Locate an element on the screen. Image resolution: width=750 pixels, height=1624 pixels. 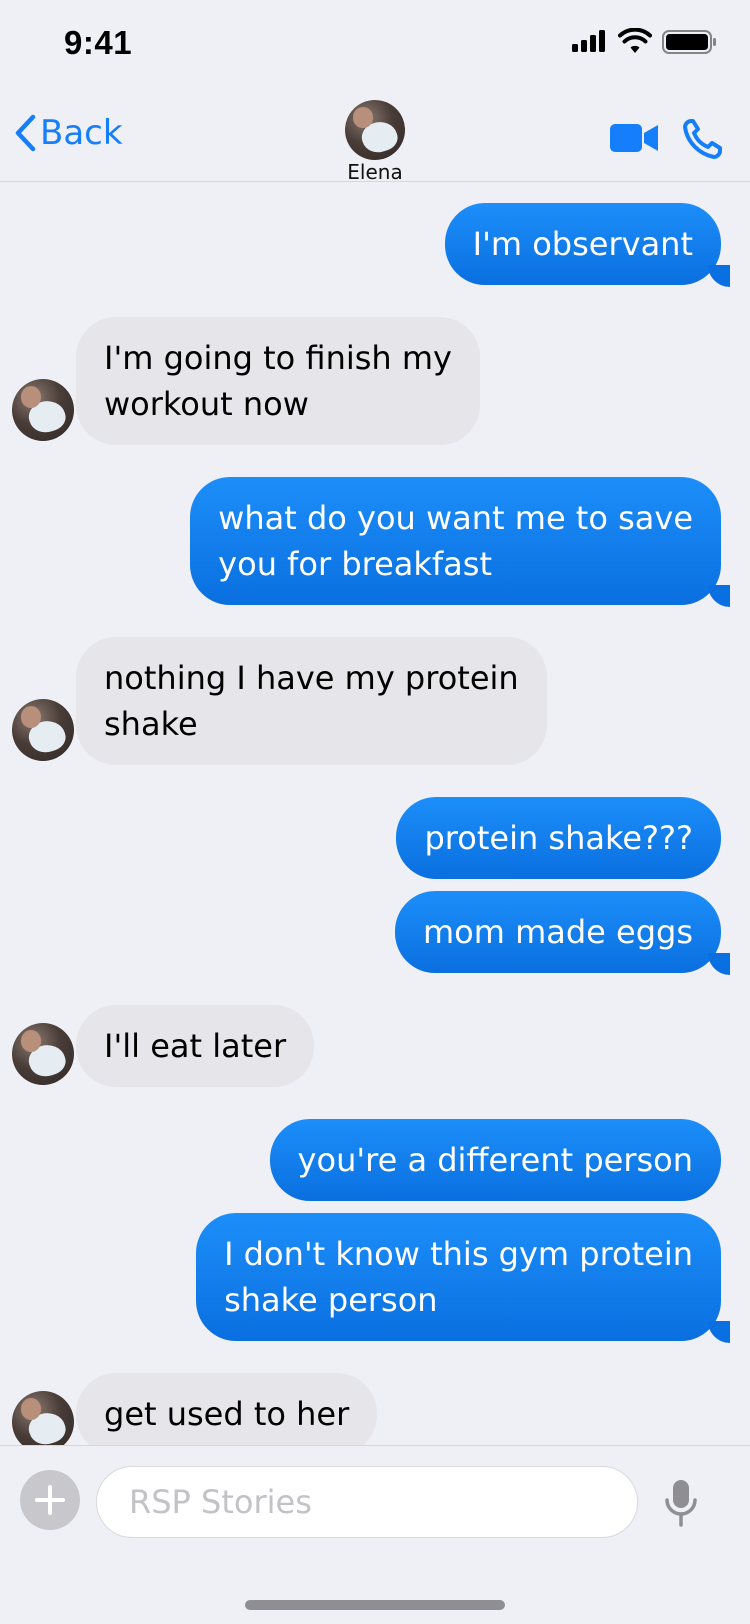
chevron-left-icon is located at coordinates (25, 133).